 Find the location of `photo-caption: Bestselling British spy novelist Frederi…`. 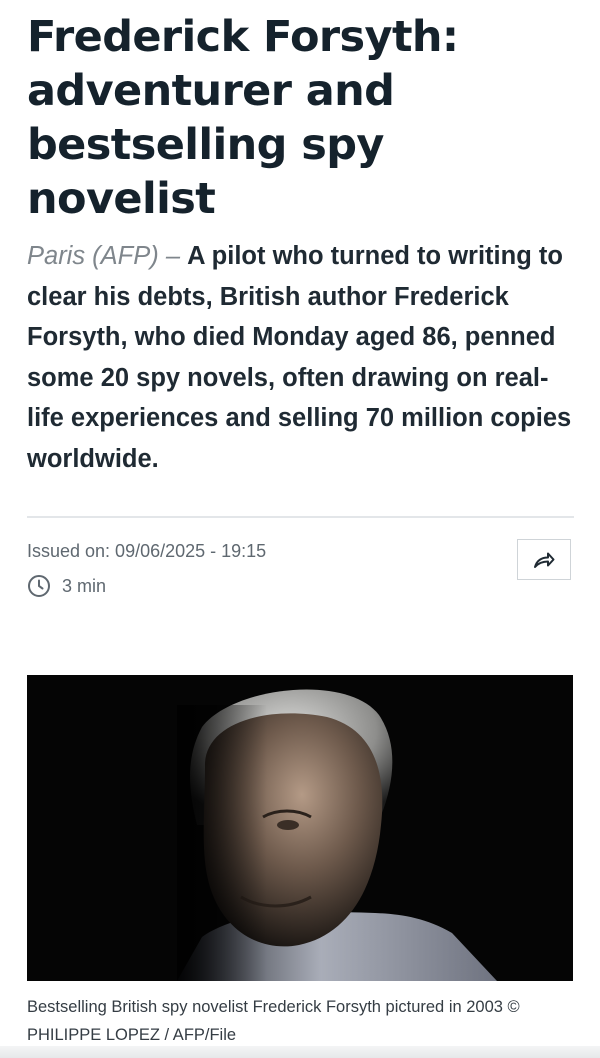

photo-caption: Bestselling British spy novelist Frederi… is located at coordinates (273, 1021).